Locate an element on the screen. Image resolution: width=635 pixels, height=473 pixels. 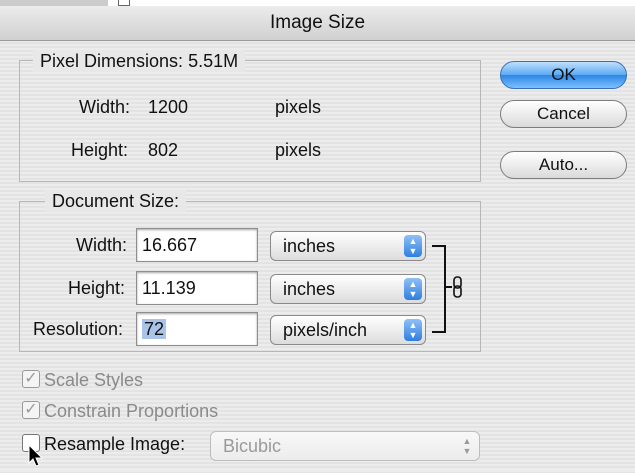
document-size-legend: Document Size: is located at coordinates (116, 201).